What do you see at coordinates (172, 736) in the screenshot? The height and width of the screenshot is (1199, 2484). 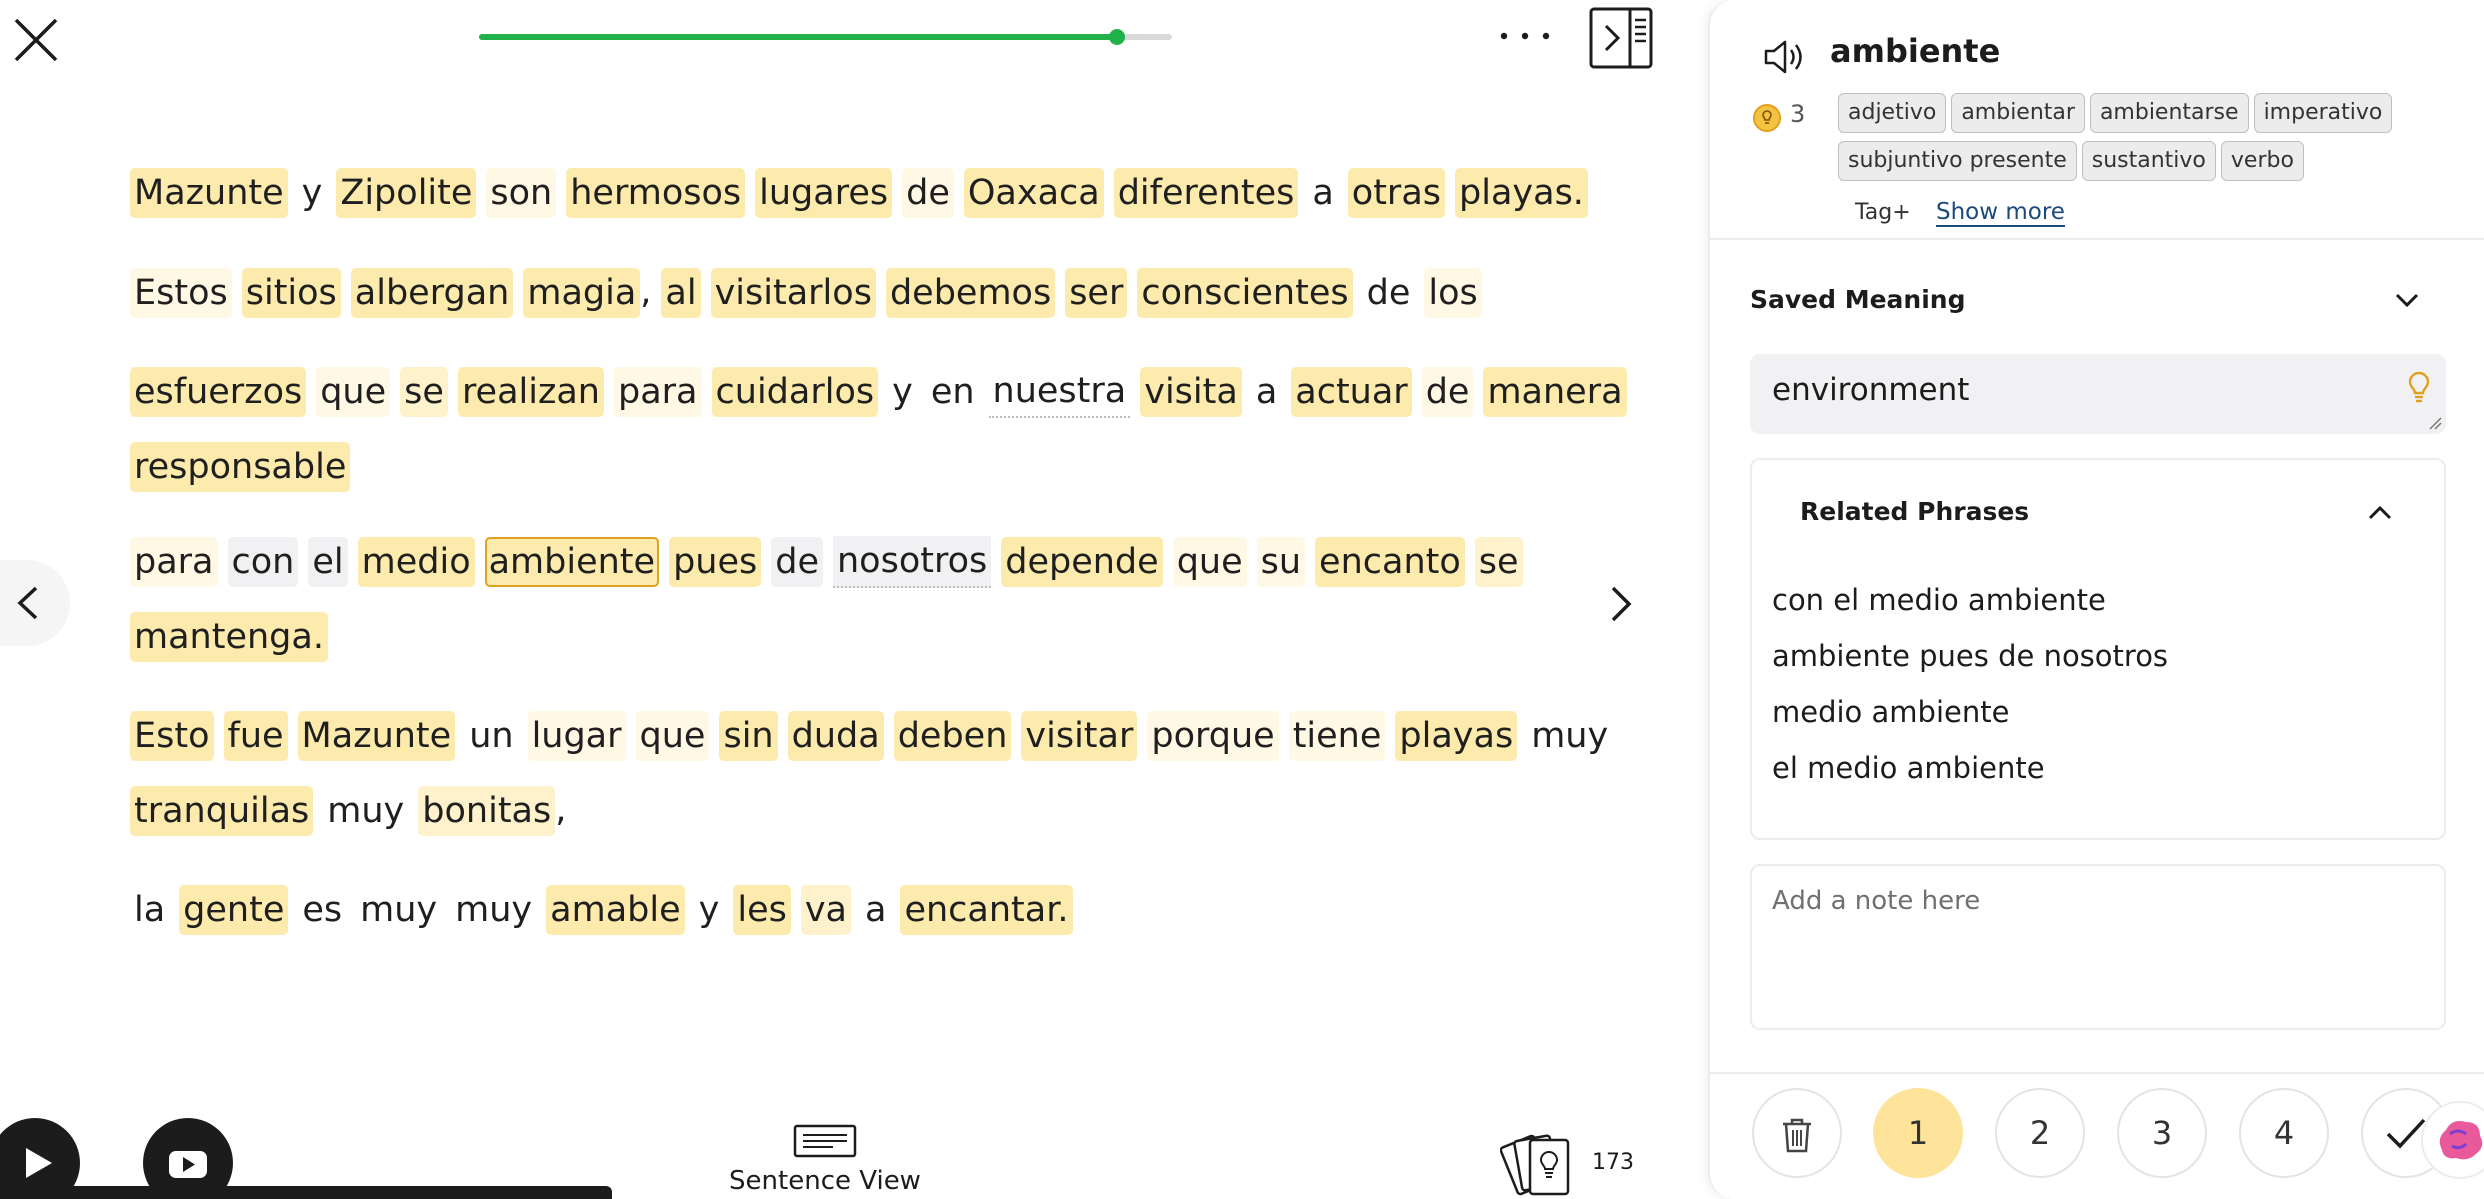 I see `word-token: Esto` at bounding box center [172, 736].